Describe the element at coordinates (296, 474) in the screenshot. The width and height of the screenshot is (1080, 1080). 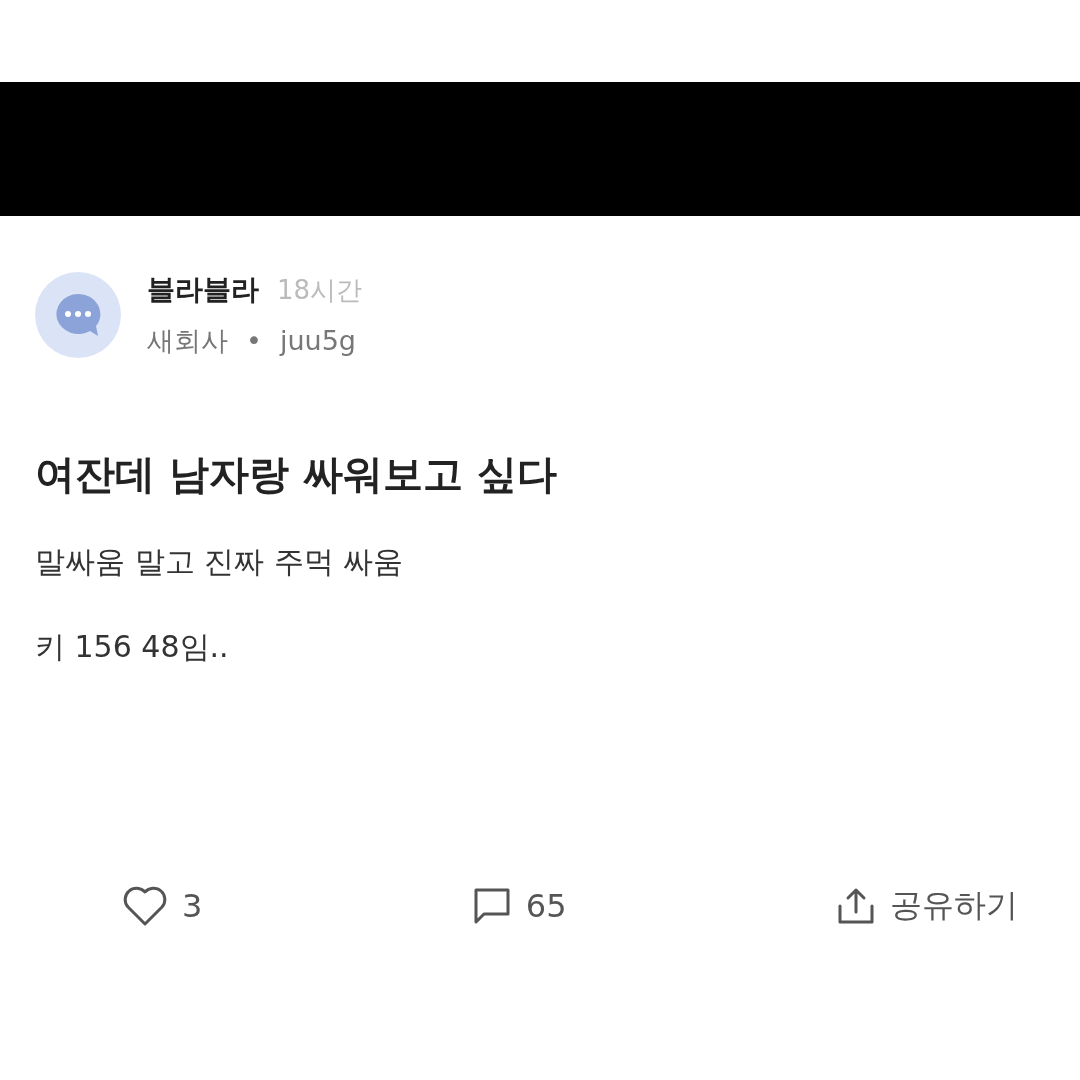
I see `post-title: 여잔데 남자랑 싸워보고 싶다` at that location.